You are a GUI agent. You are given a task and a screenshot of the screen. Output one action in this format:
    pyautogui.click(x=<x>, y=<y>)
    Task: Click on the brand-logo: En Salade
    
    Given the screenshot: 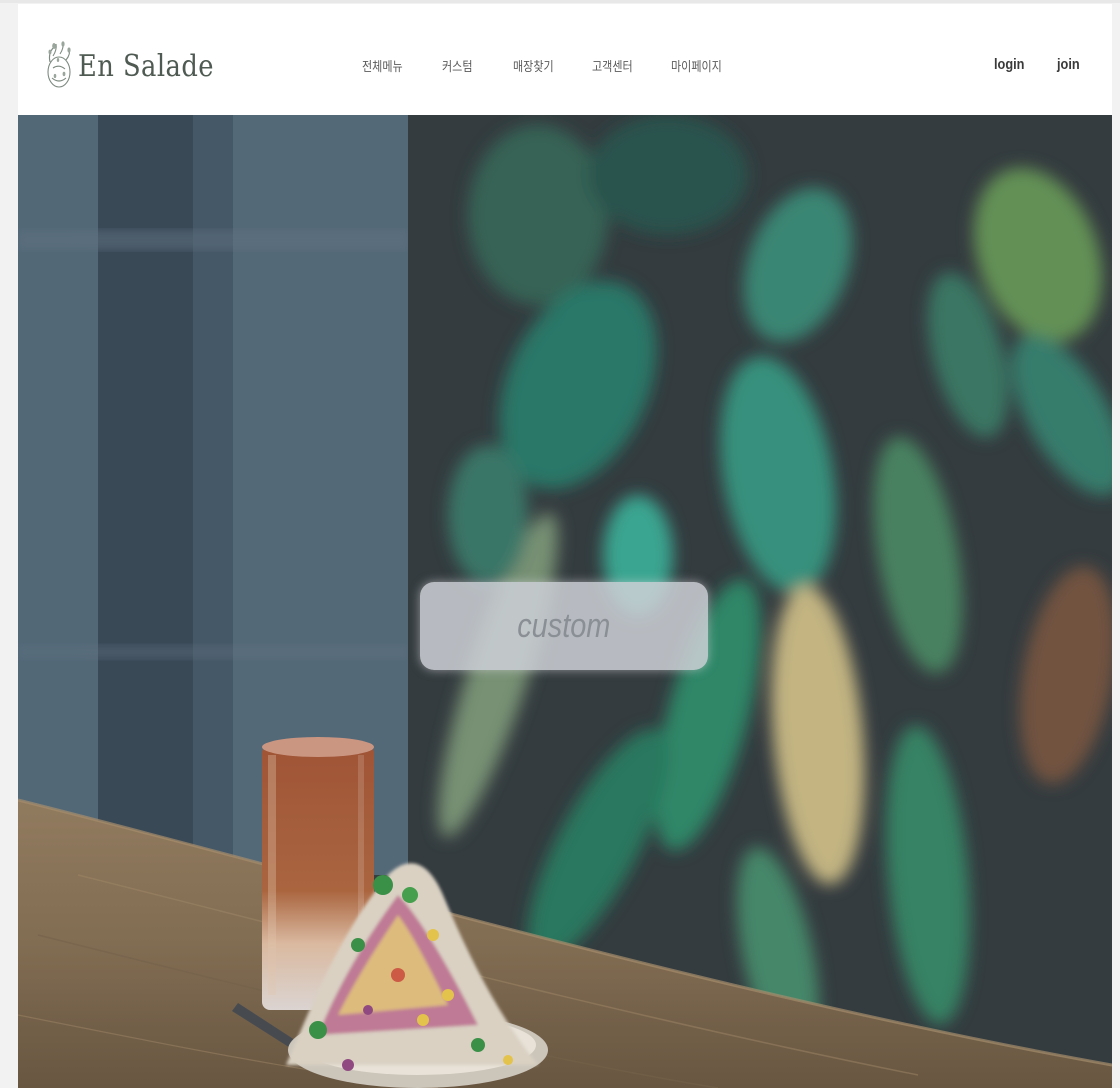 What is the action you would take?
    pyautogui.click(x=140, y=66)
    